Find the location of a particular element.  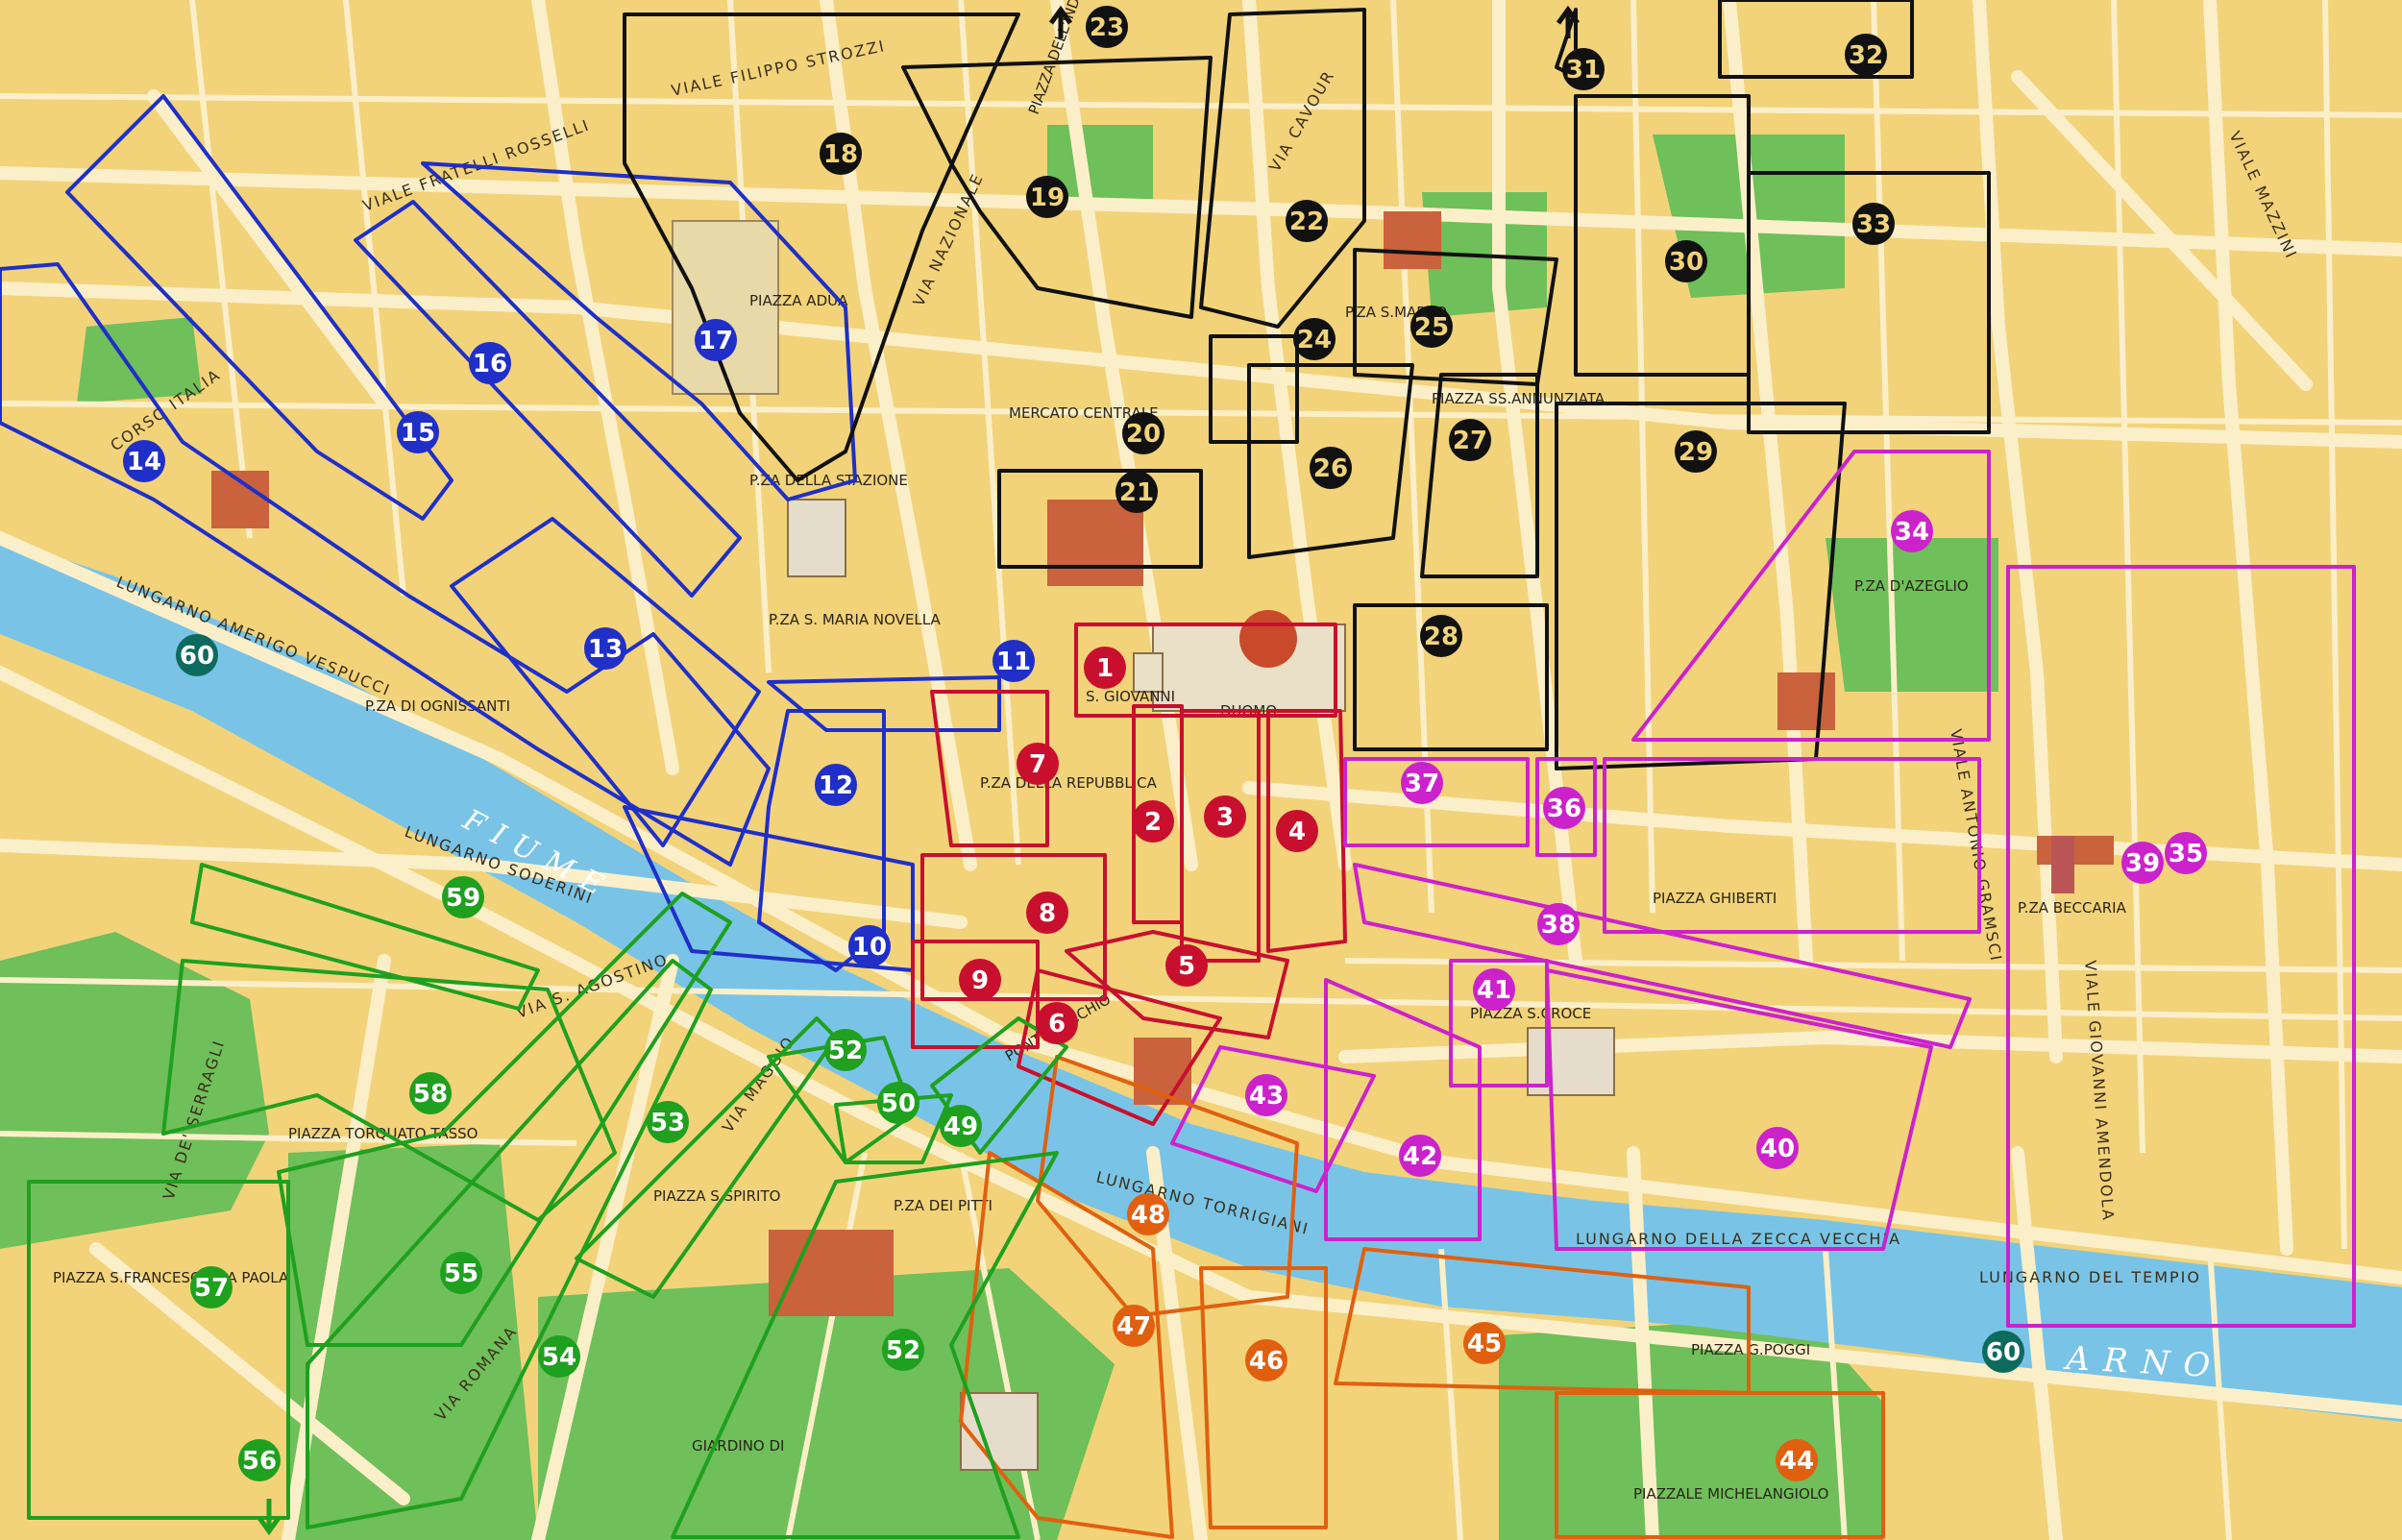

zone-badge-number: 13 is located at coordinates (605, 650).